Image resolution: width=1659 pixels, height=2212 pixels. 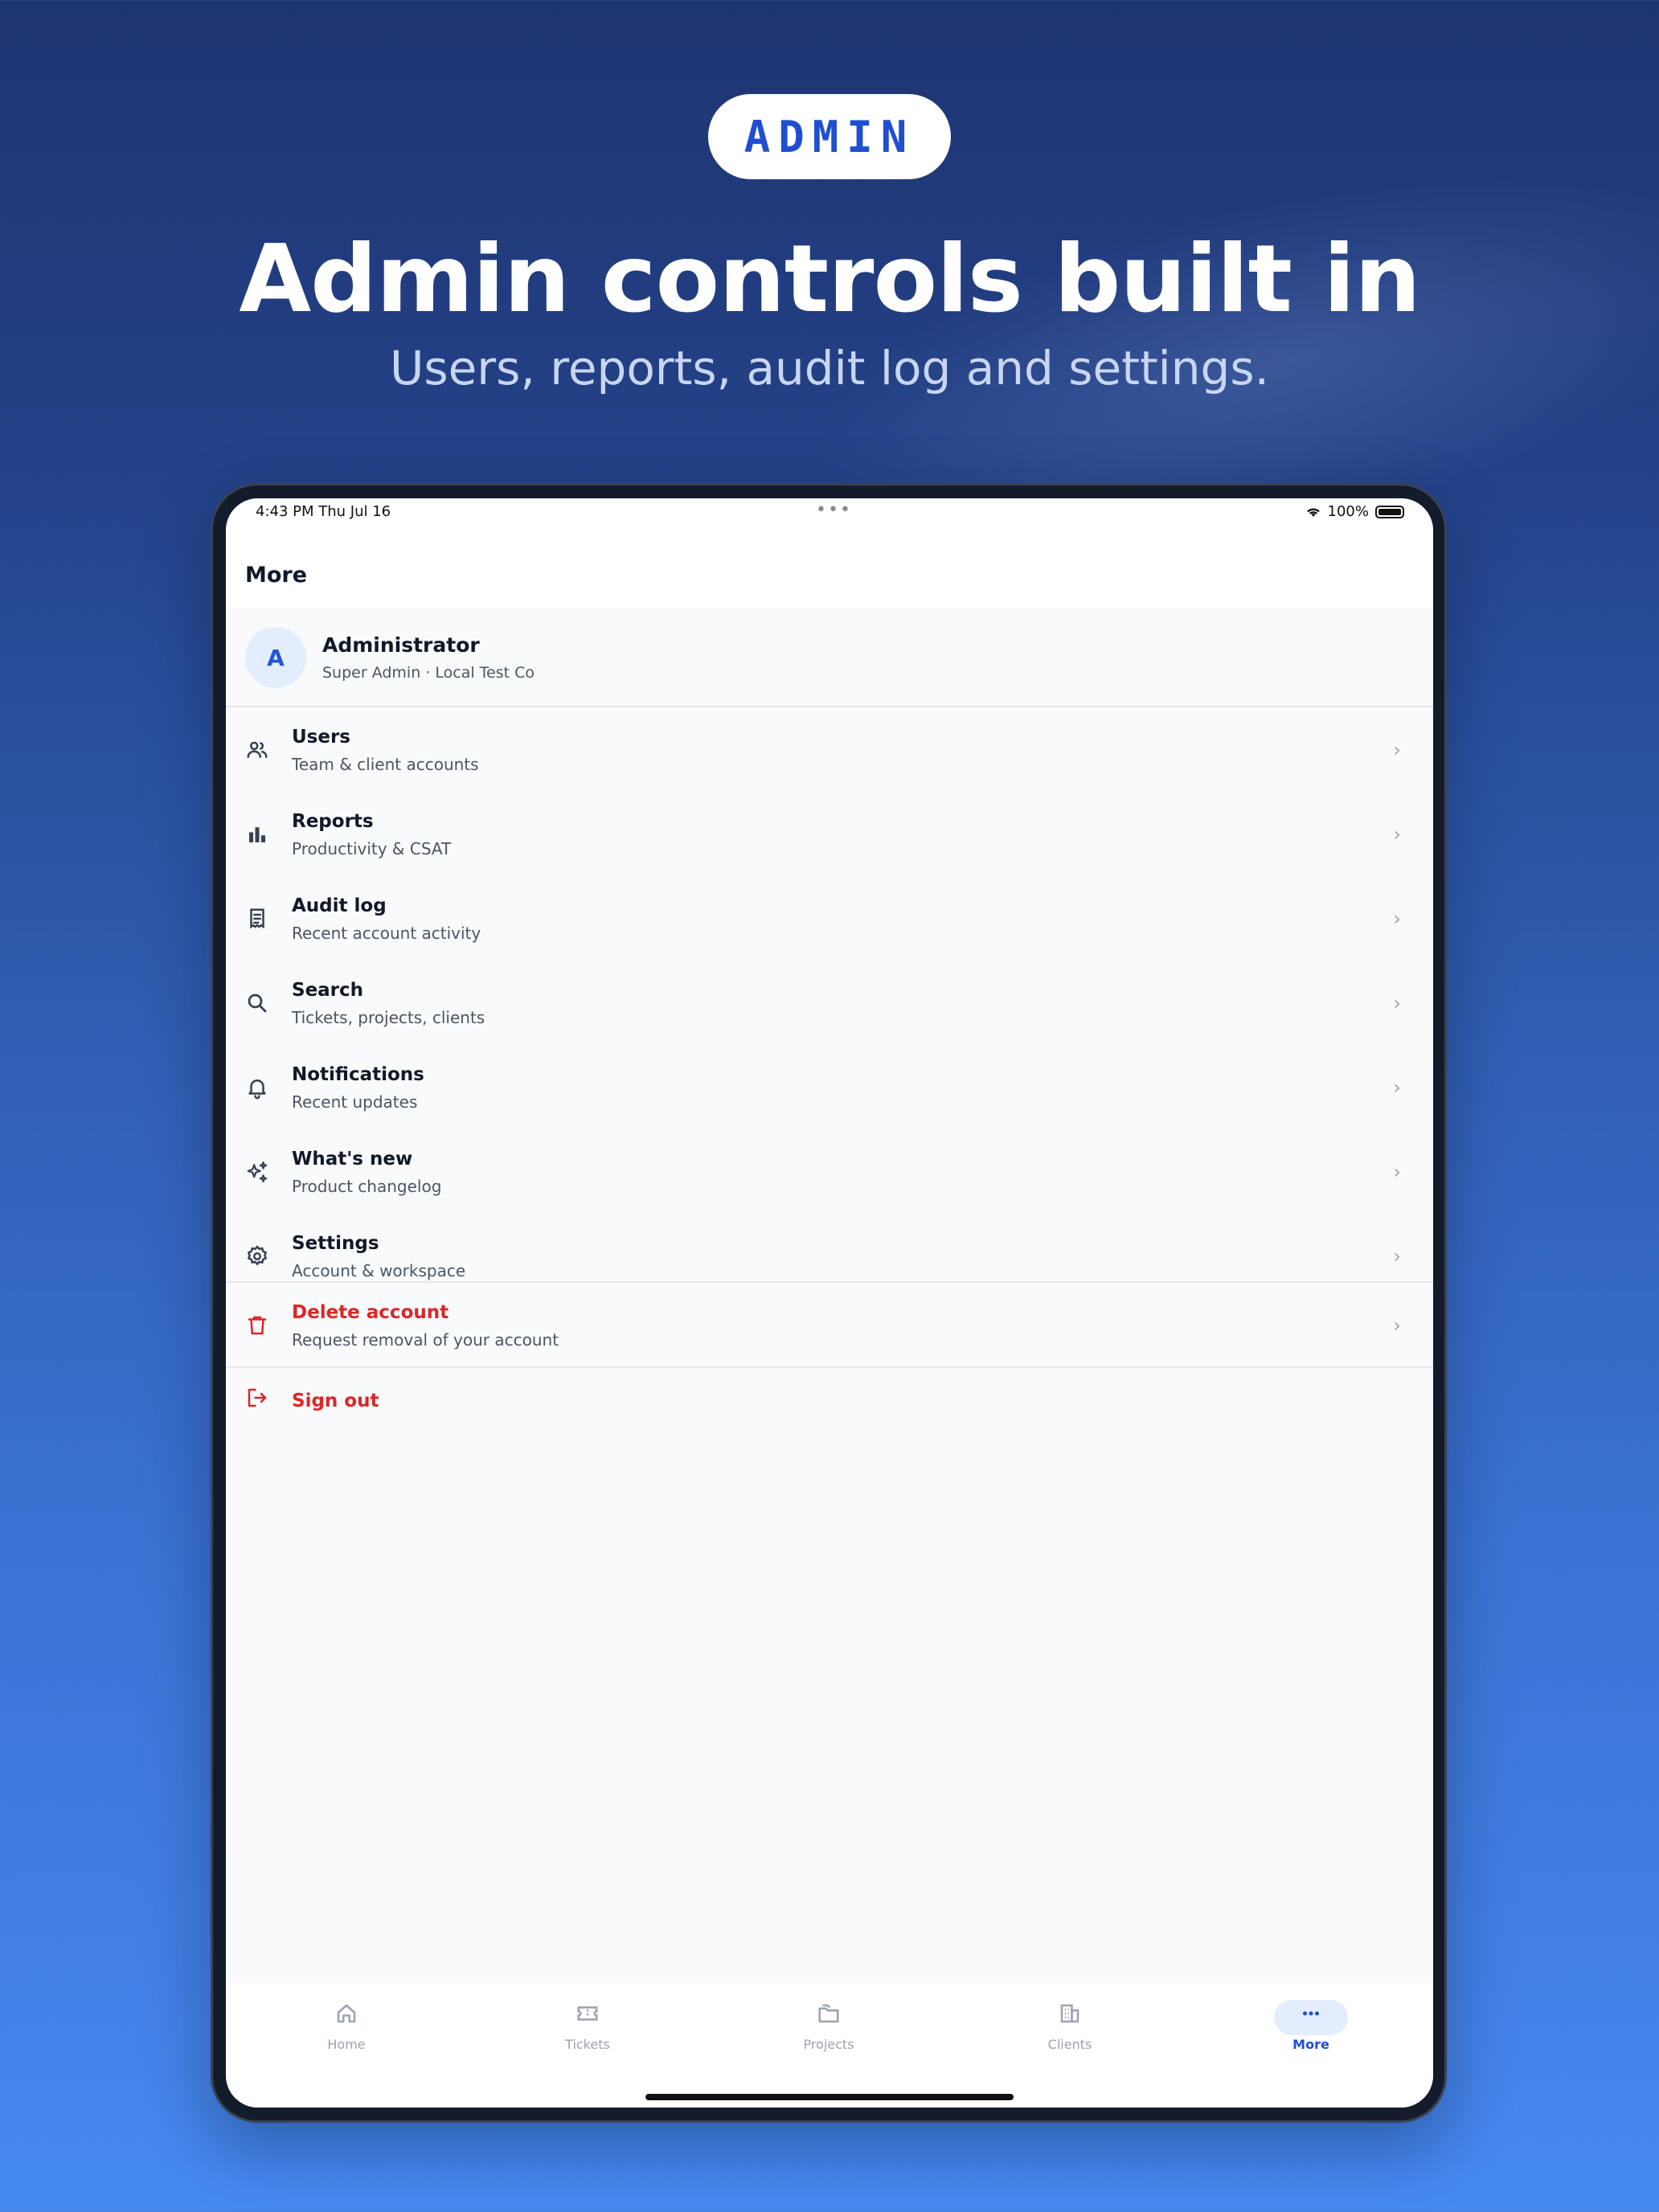 What do you see at coordinates (425, 1340) in the screenshot?
I see `menu-item-subtitle: Request removal of your account` at bounding box center [425, 1340].